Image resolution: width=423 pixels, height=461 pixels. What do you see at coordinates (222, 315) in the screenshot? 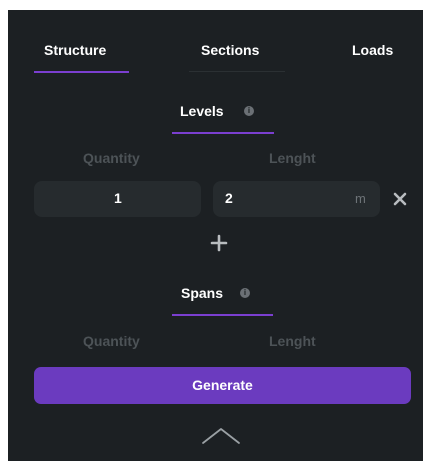
I see `spans-underline` at bounding box center [222, 315].